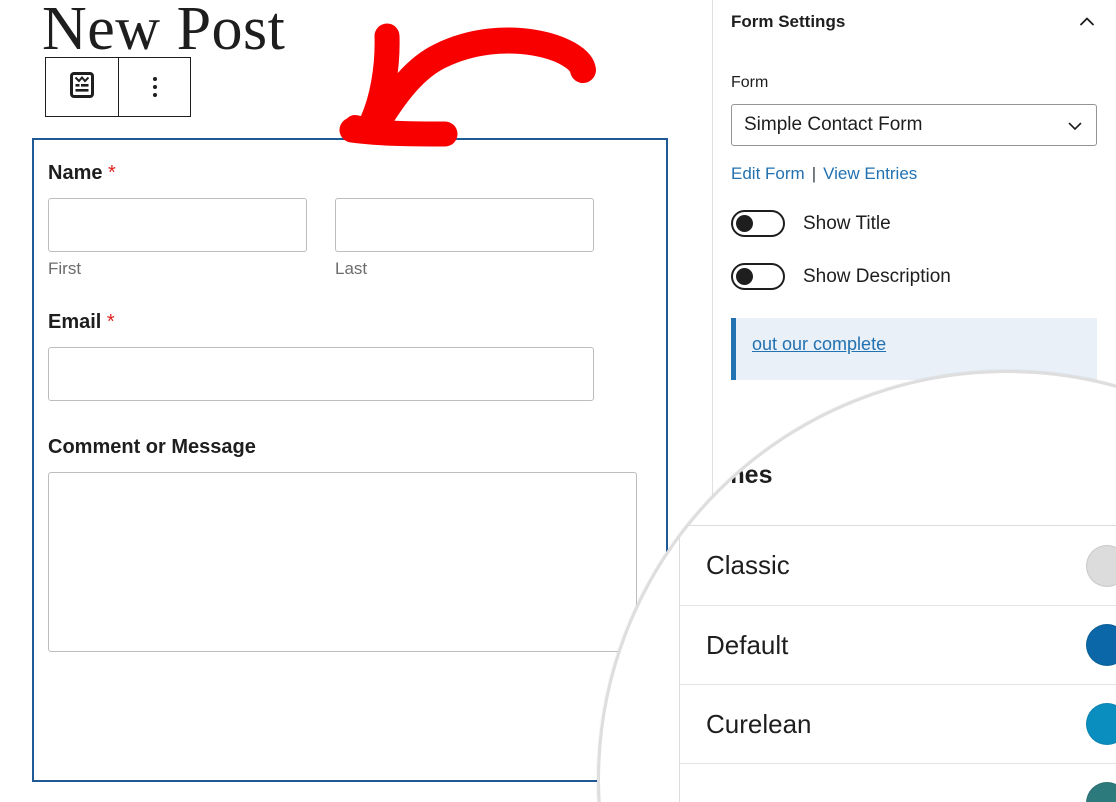  What do you see at coordinates (342, 562) in the screenshot?
I see `message-textarea` at bounding box center [342, 562].